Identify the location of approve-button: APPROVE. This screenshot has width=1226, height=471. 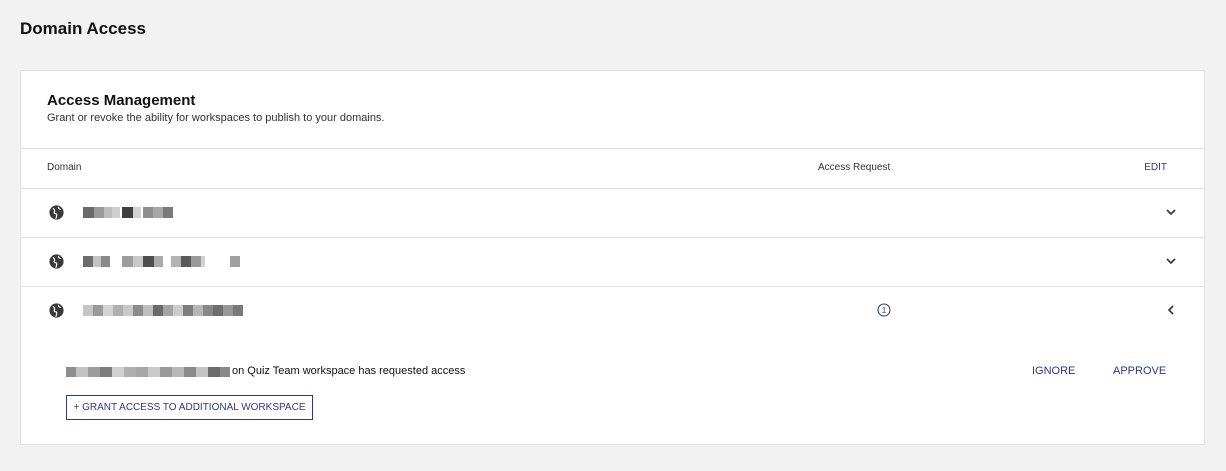
(1139, 371).